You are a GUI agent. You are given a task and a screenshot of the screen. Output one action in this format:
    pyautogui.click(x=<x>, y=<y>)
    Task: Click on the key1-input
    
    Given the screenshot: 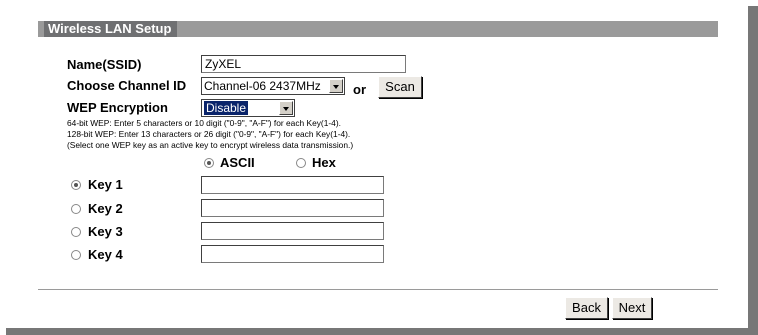 What is the action you would take?
    pyautogui.click(x=292, y=185)
    